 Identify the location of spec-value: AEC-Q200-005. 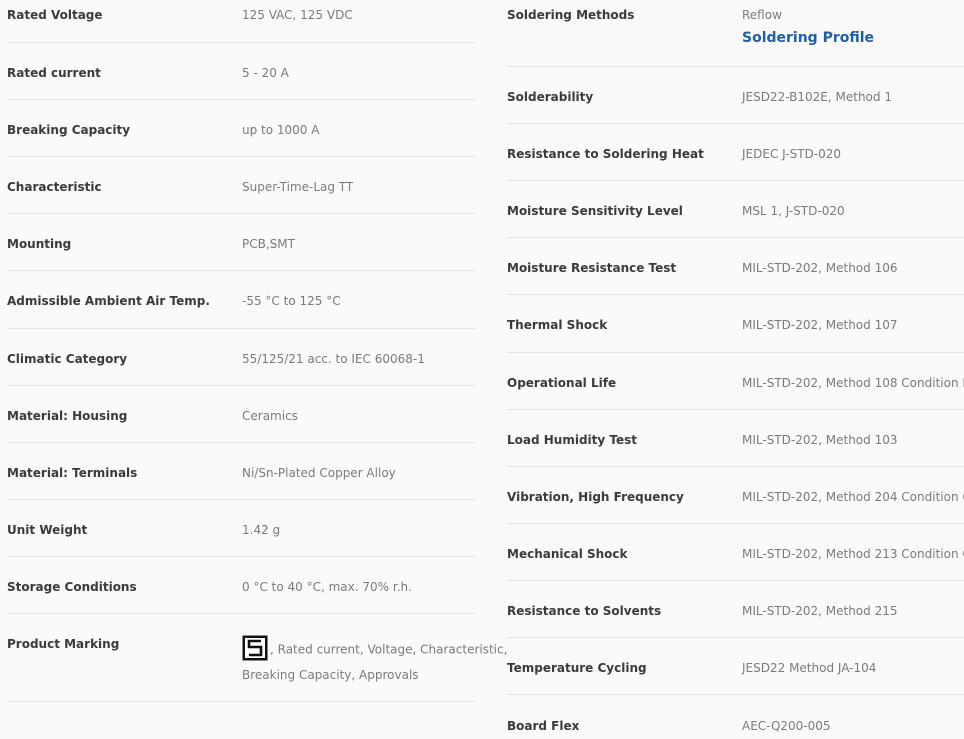
(786, 726).